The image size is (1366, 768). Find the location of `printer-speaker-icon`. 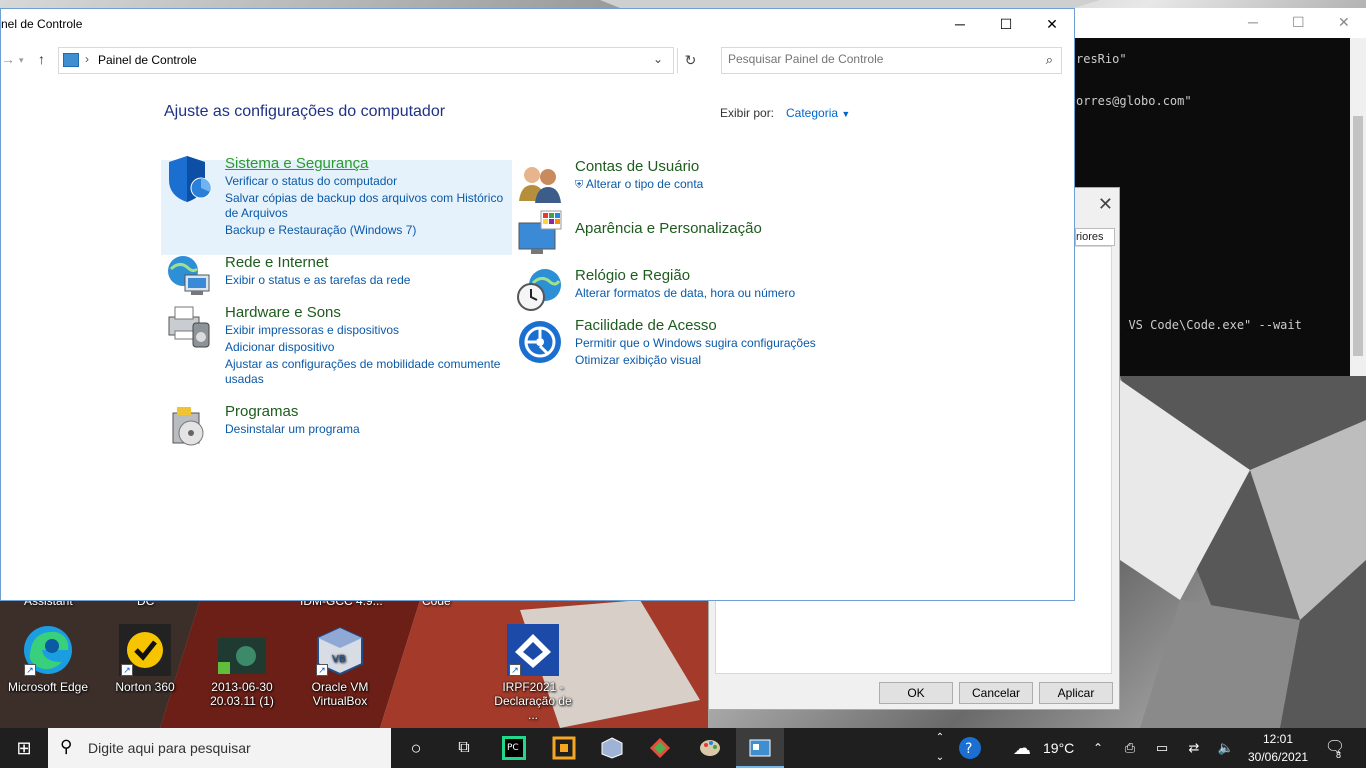

printer-speaker-icon is located at coordinates (189, 327).